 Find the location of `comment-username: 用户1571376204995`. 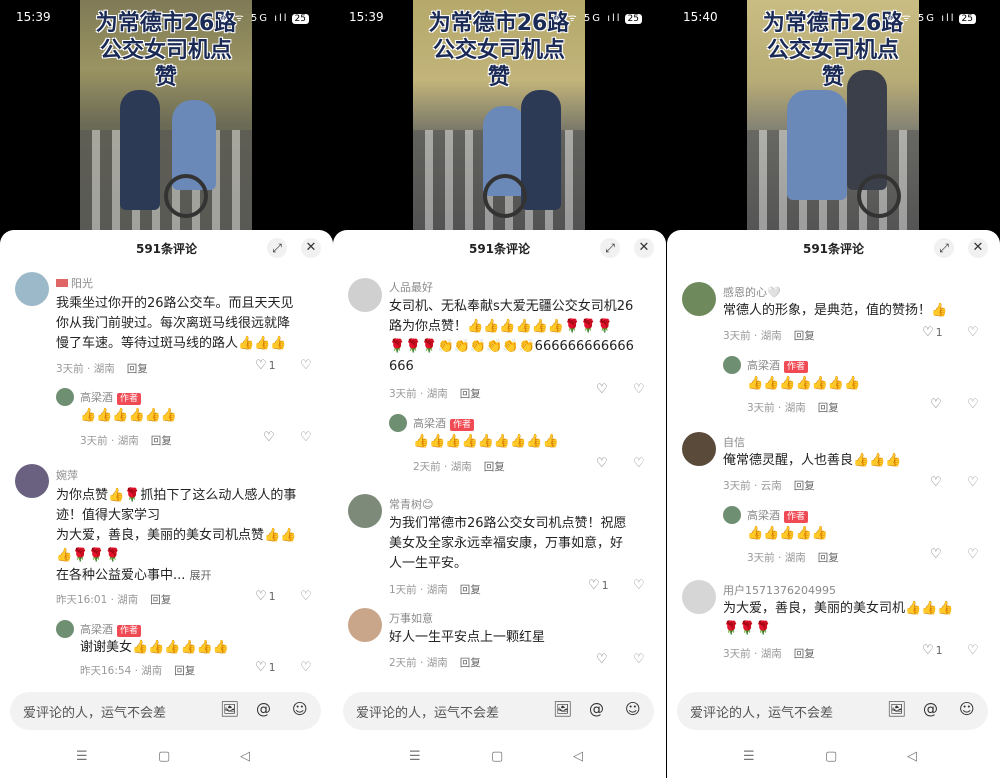

comment-username: 用户1571376204995 is located at coordinates (779, 590).